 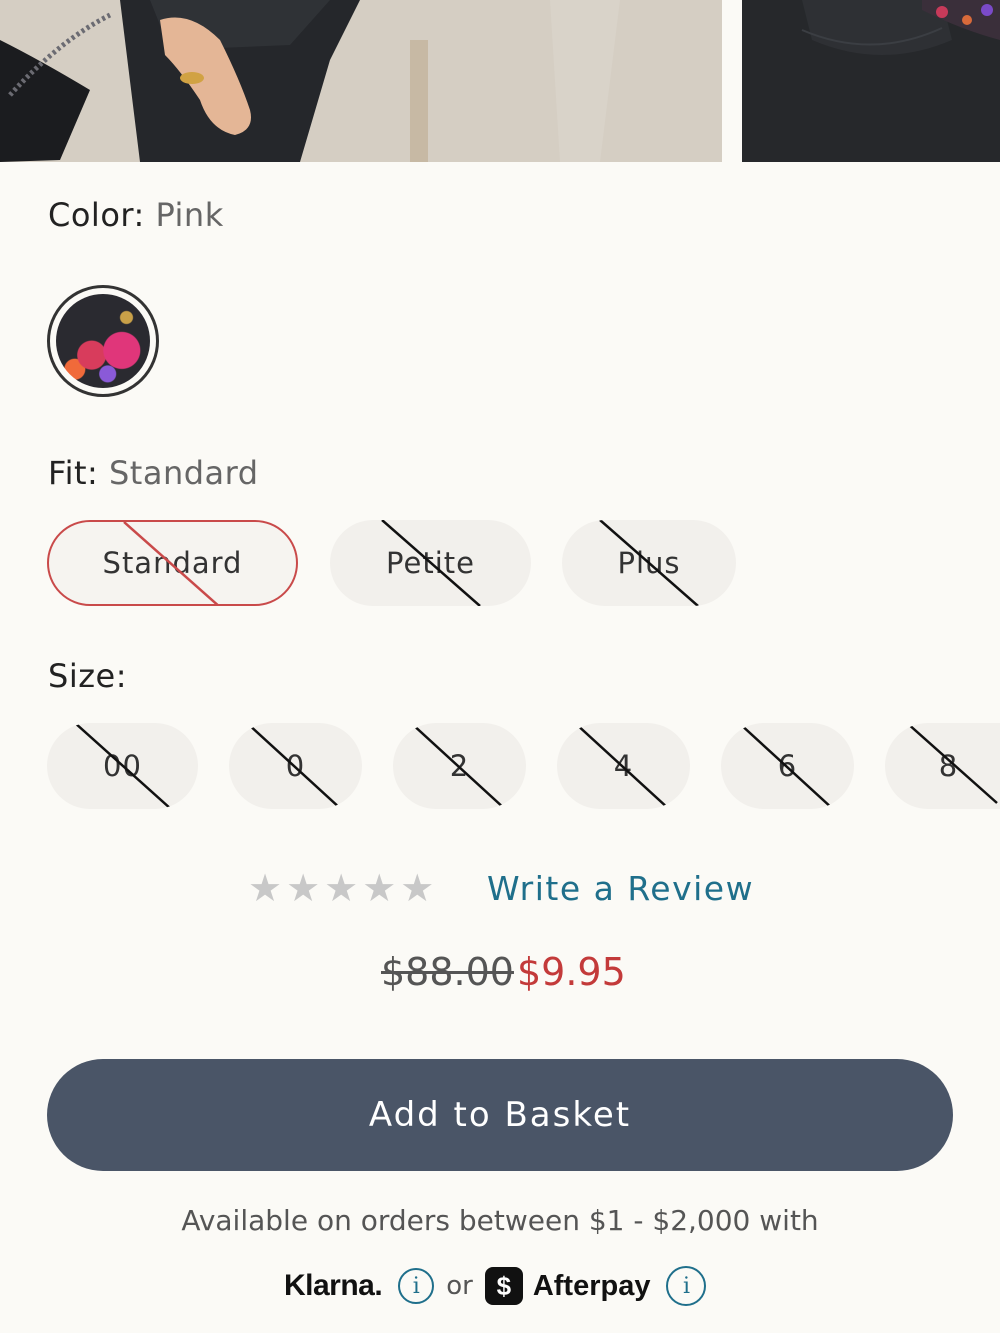 What do you see at coordinates (343, 888) in the screenshot?
I see `rating-stars-icon: ★★★★★` at bounding box center [343, 888].